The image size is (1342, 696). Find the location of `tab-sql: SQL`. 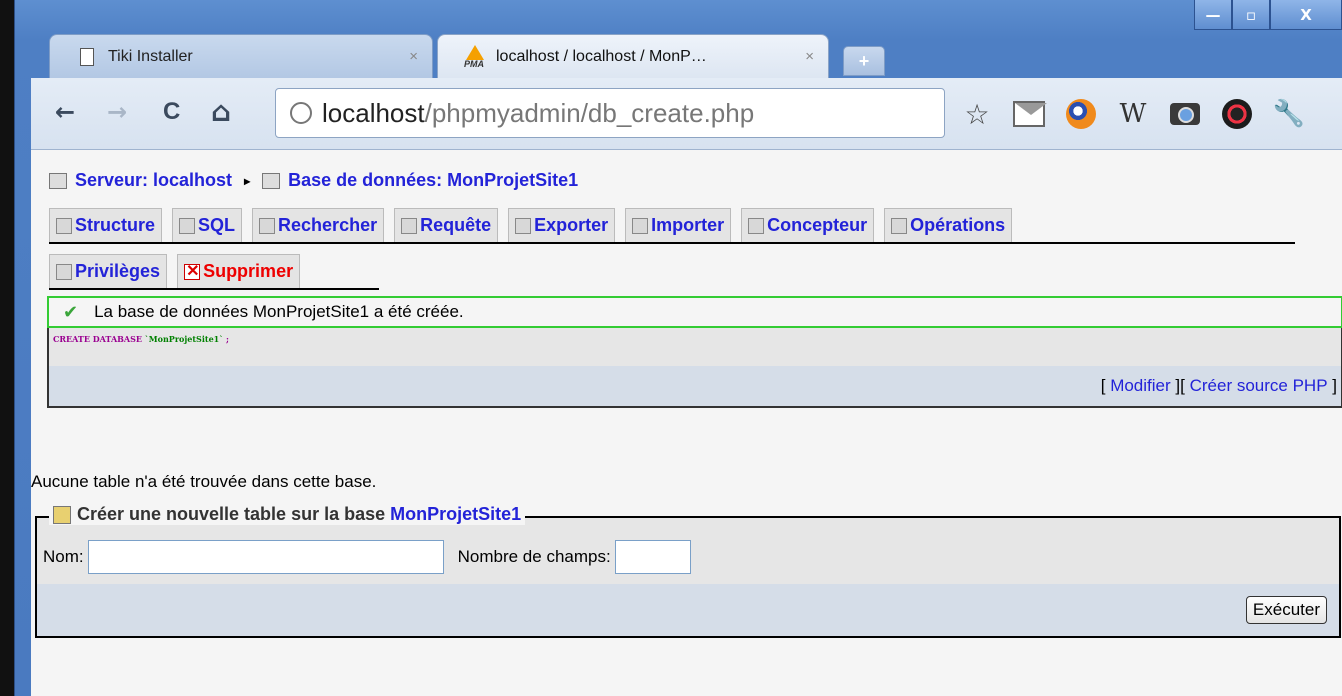

tab-sql: SQL is located at coordinates (207, 225).